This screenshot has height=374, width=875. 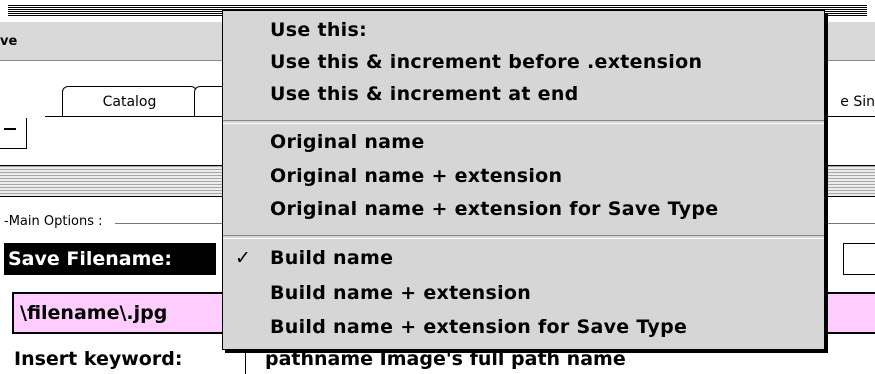 What do you see at coordinates (857, 102) in the screenshot?
I see `tab-right-partial: e Sin` at bounding box center [857, 102].